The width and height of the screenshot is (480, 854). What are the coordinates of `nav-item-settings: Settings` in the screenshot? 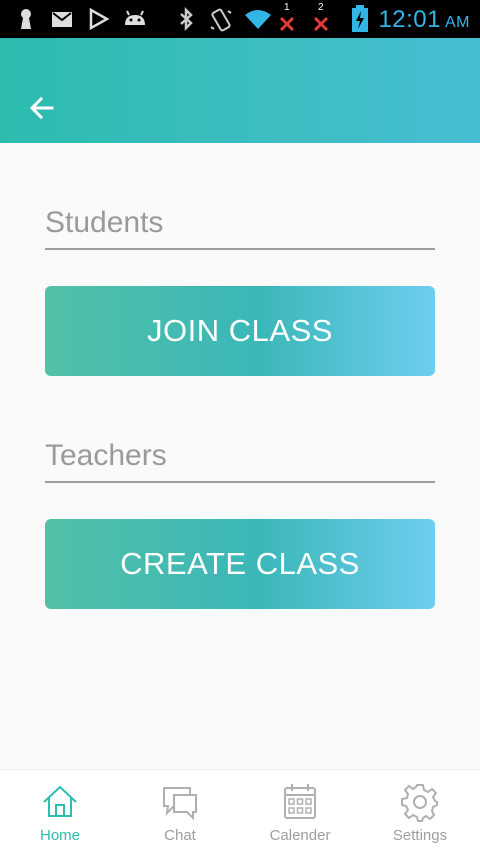 It's located at (420, 812).